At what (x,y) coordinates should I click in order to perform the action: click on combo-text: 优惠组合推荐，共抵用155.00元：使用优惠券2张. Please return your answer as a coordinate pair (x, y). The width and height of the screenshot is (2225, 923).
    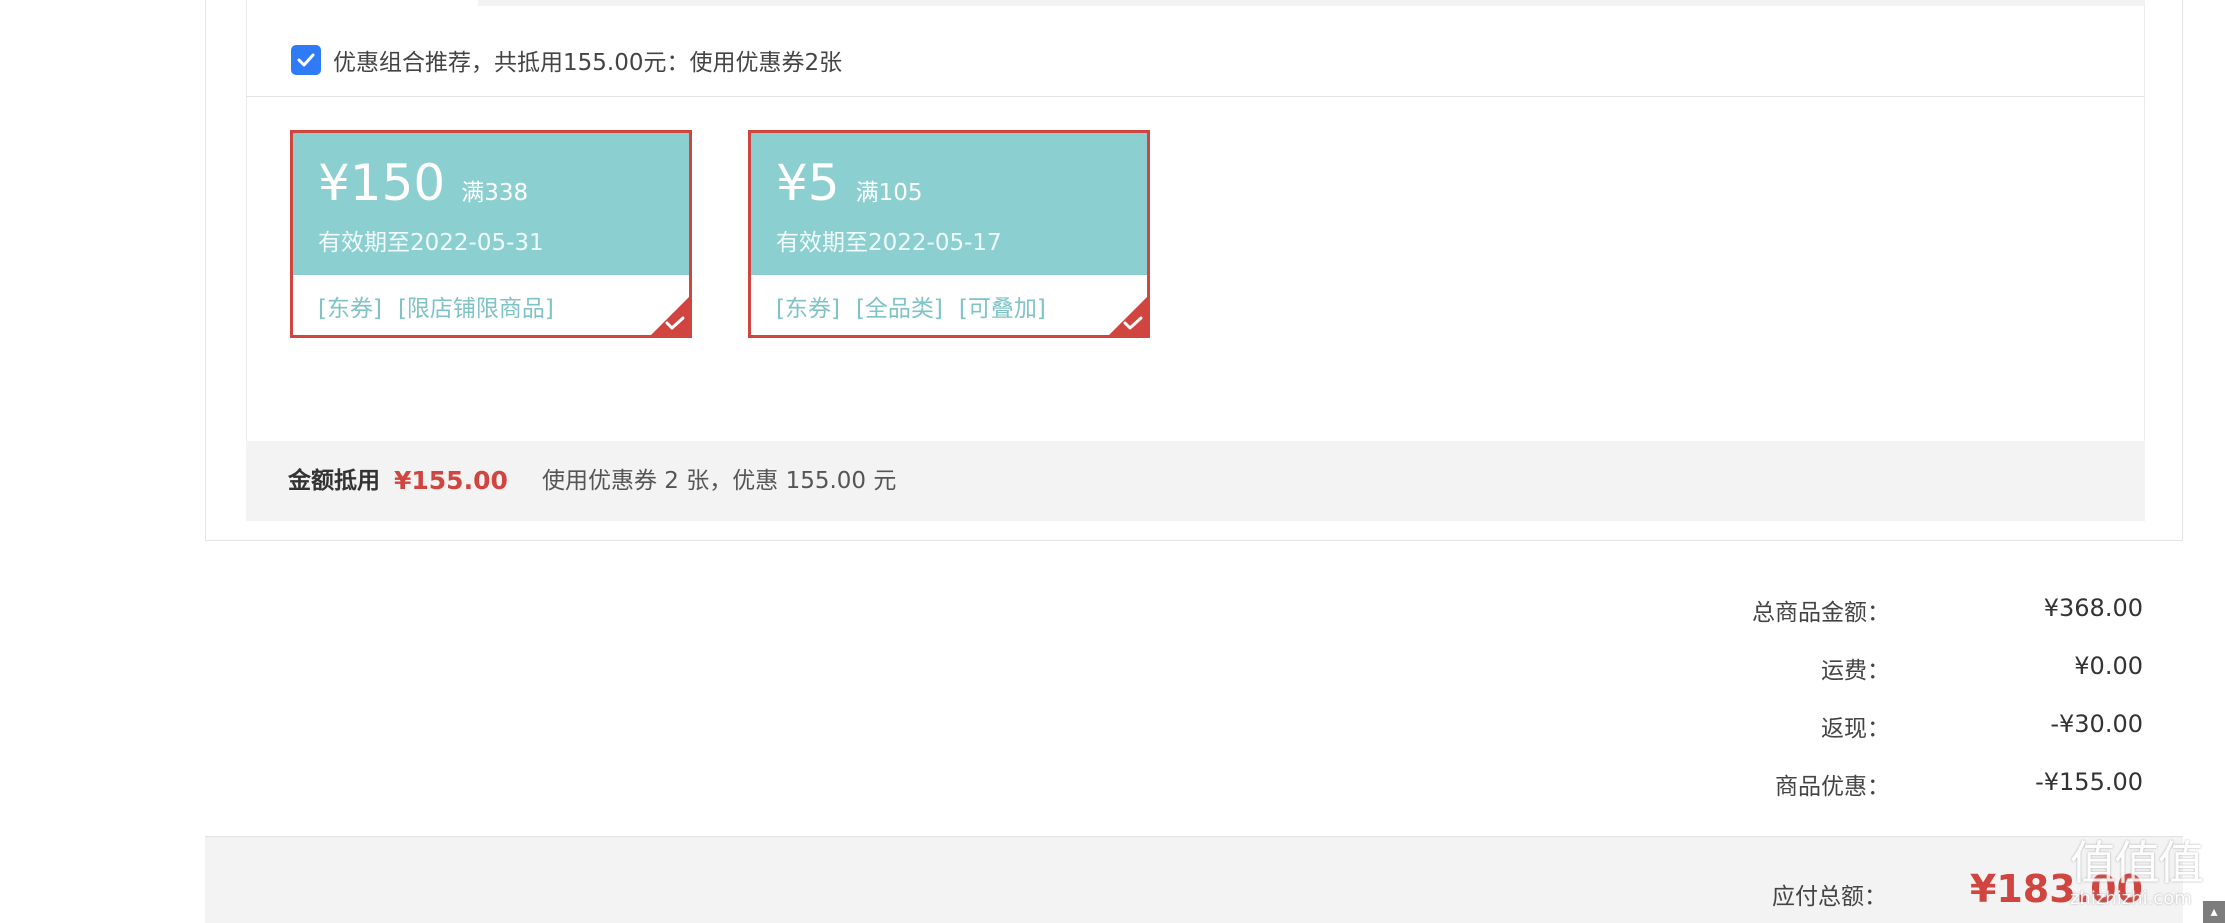
    Looking at the image, I should click on (588, 63).